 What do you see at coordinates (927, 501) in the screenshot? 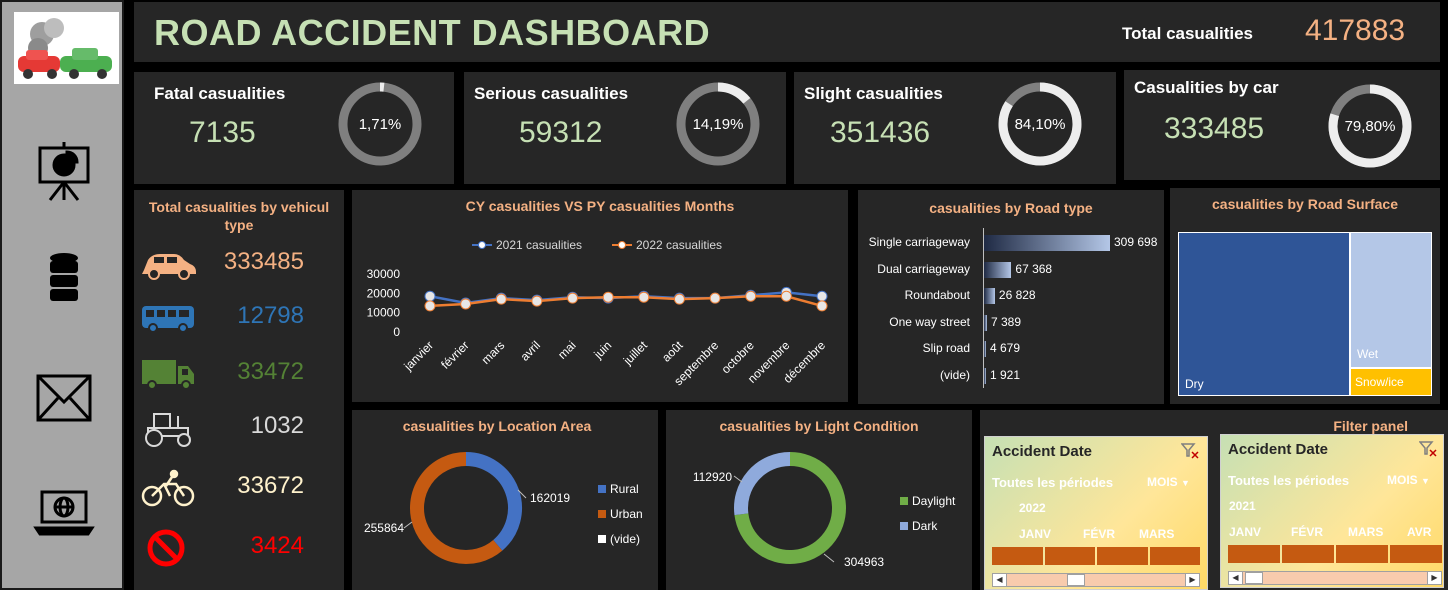
I see `legend-daylight: Daylight` at bounding box center [927, 501].